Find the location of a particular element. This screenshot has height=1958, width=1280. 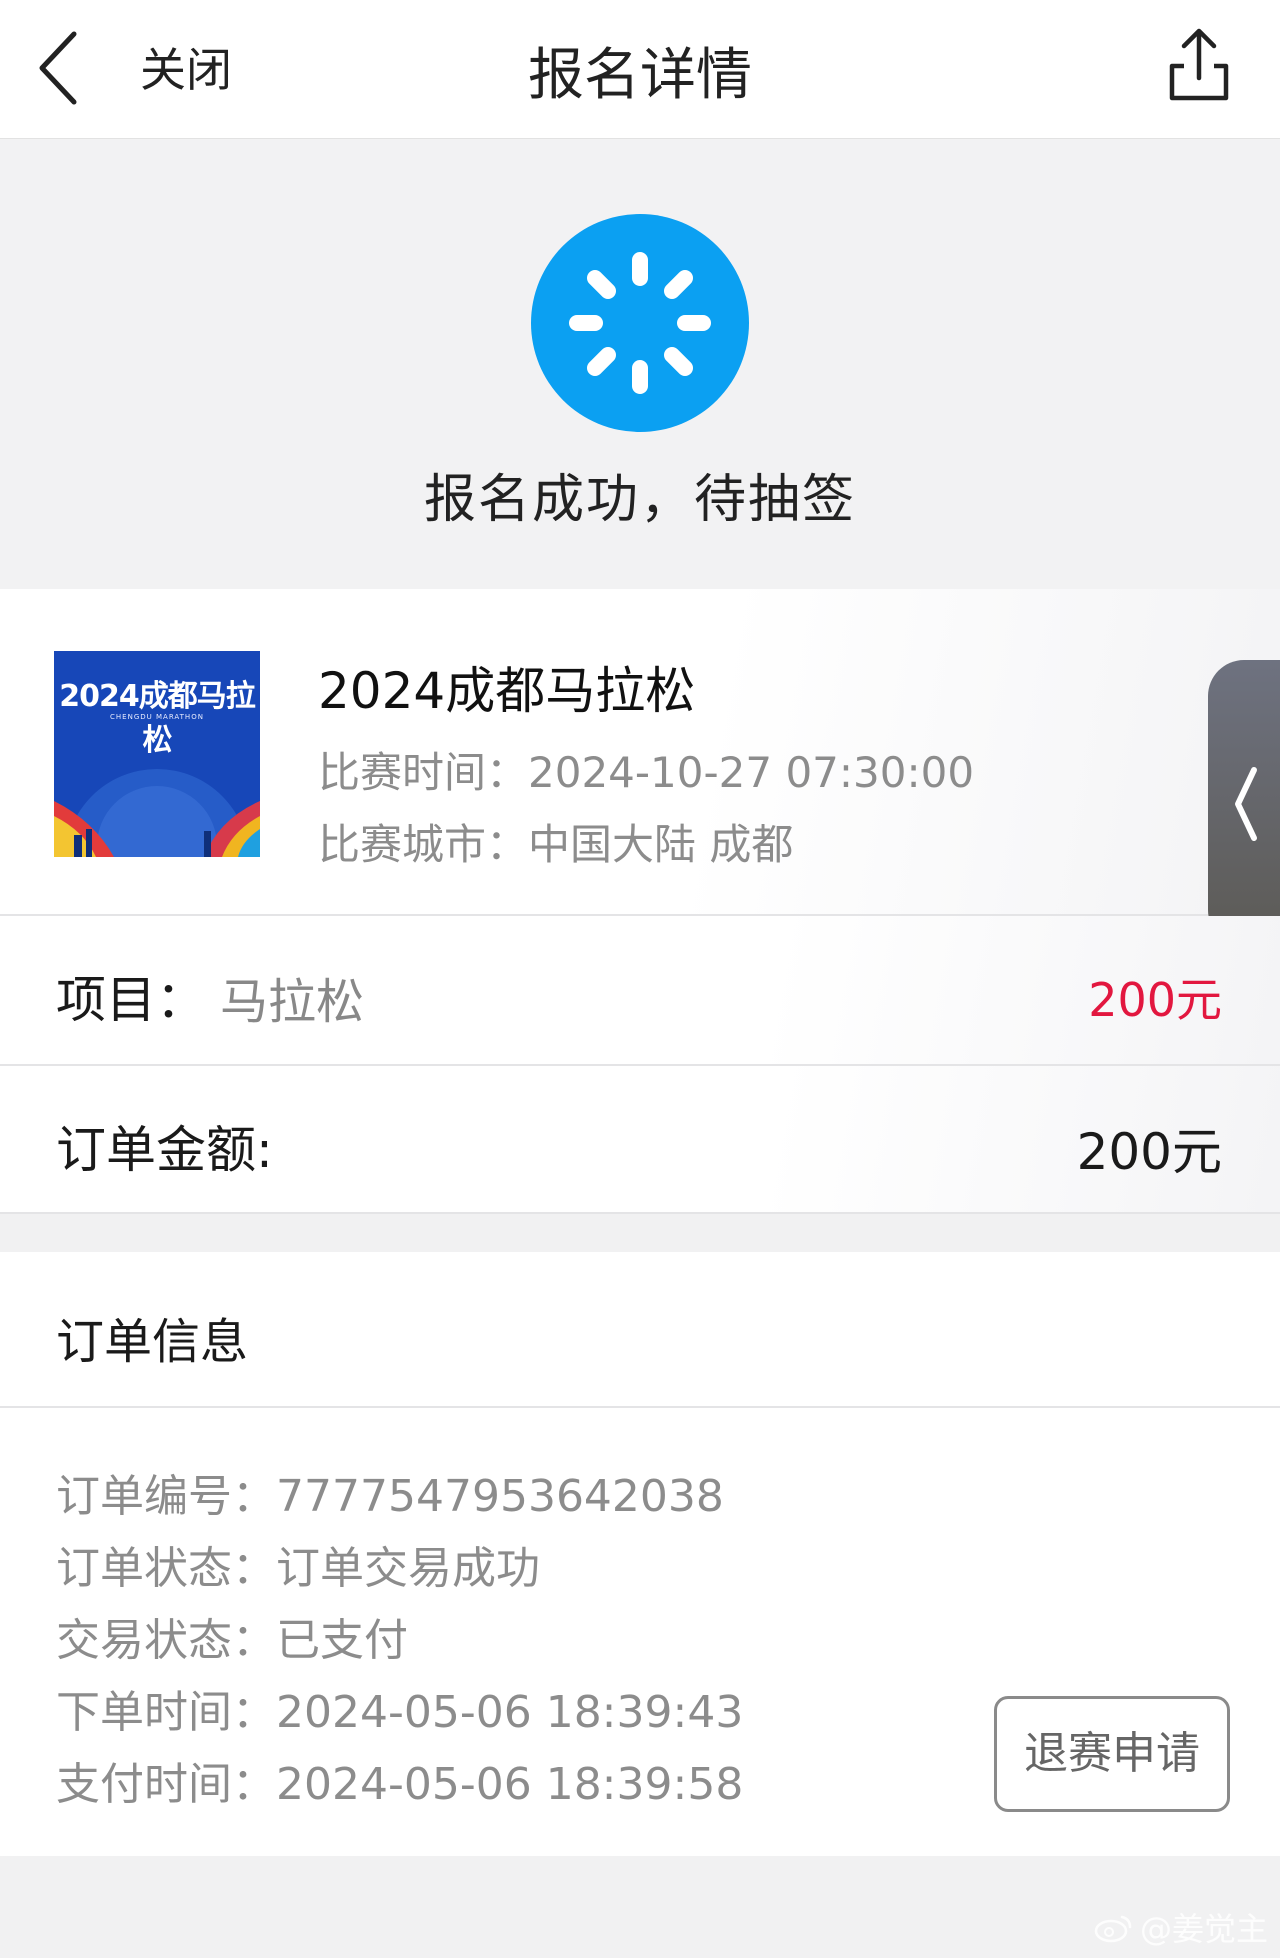

watermark: @姜觉主 is located at coordinates (1181, 1927).